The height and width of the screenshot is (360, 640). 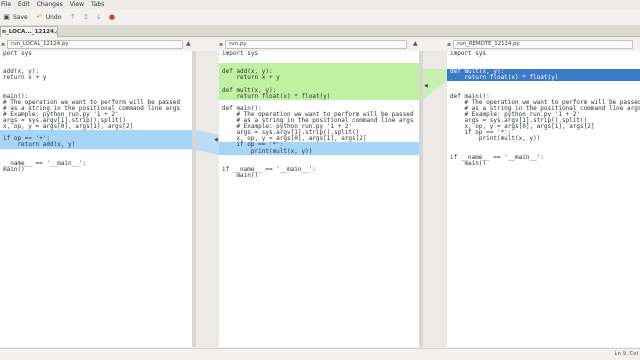 I want to click on stop-icon: ●, so click(x=111, y=17).